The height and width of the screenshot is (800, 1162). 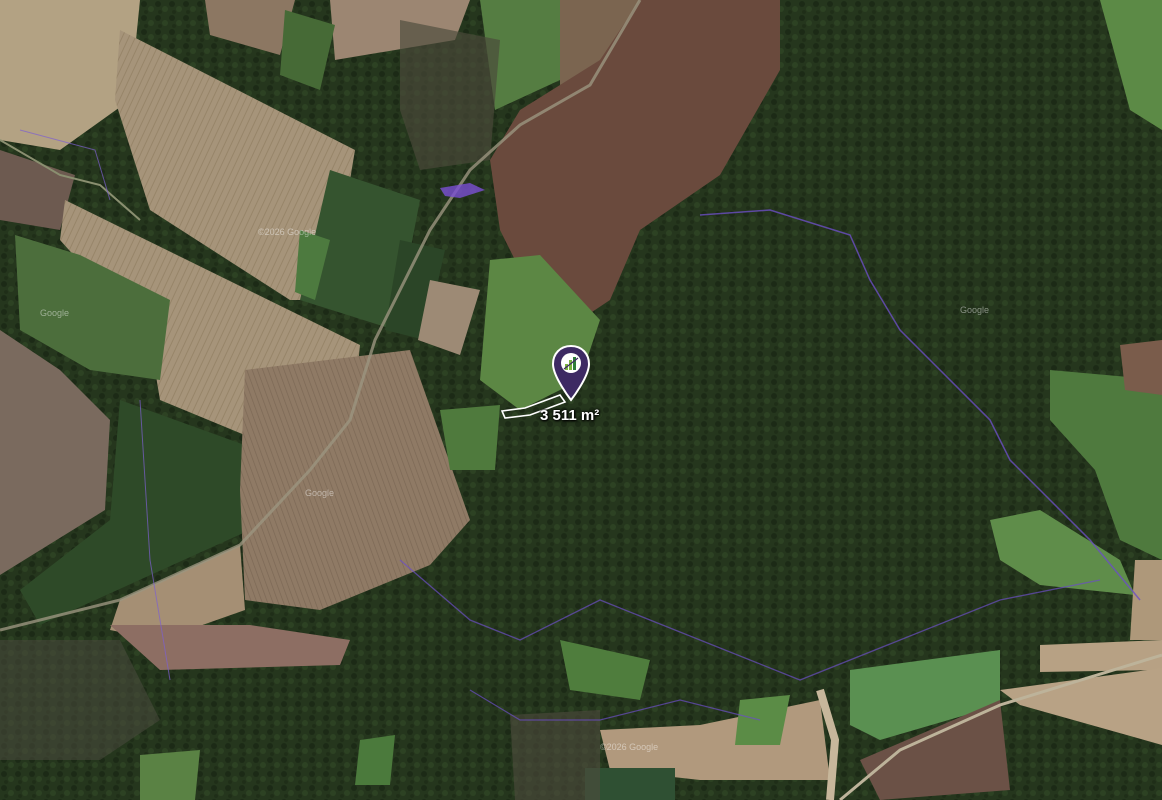 I want to click on parcel-area-label: 3 511 m², so click(x=569, y=415).